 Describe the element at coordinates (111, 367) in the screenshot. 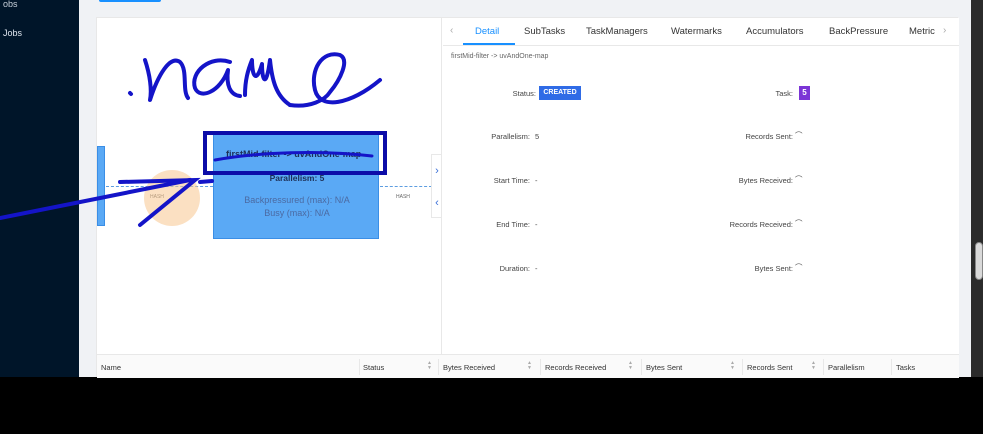

I see `column-name: Name` at that location.